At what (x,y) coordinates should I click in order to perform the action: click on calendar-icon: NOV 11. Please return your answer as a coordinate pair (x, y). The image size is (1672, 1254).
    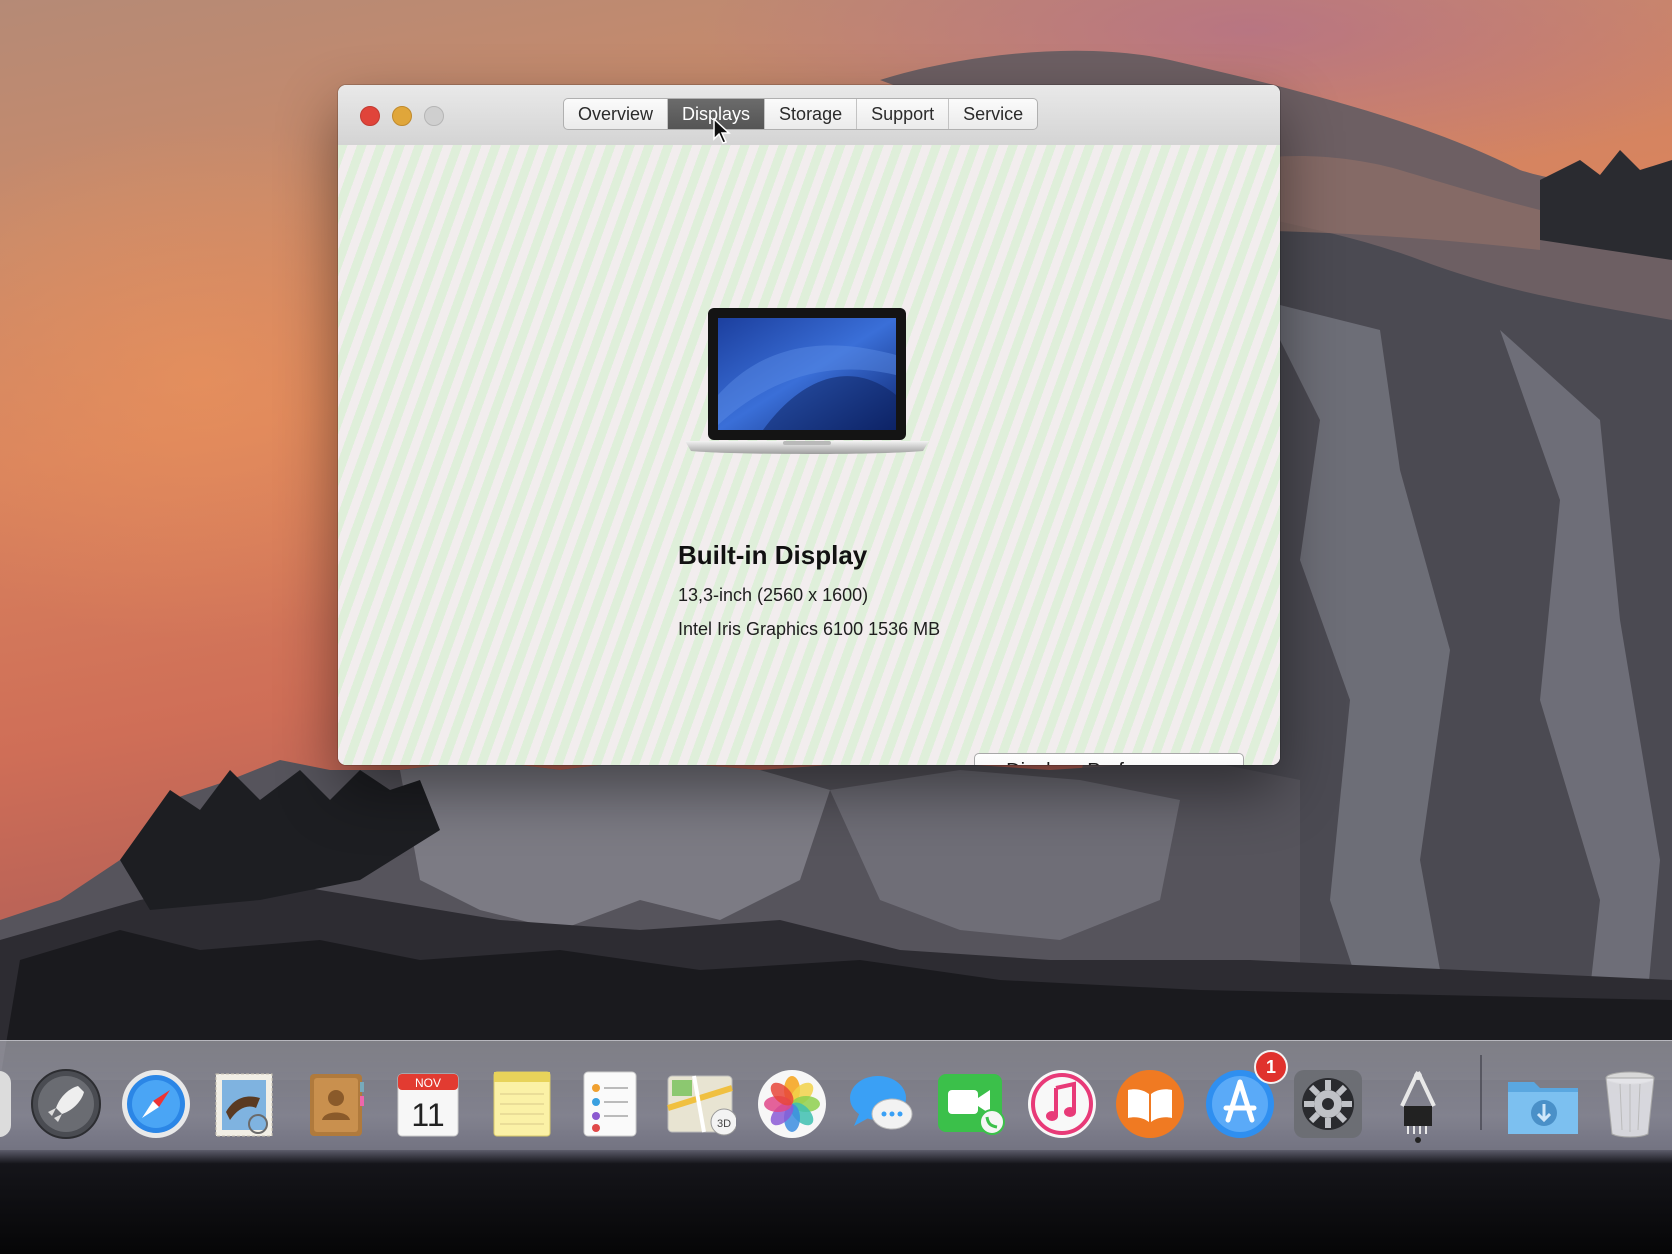
    Looking at the image, I should click on (428, 1105).